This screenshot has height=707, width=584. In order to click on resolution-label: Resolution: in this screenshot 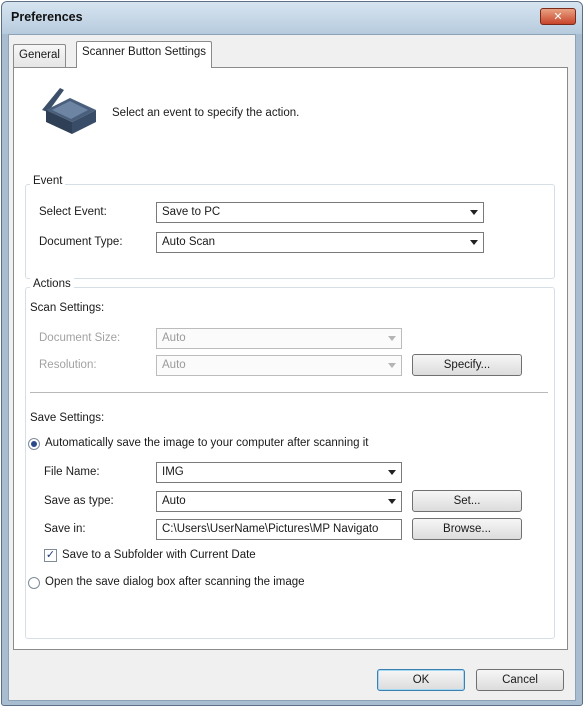, I will do `click(68, 365)`.